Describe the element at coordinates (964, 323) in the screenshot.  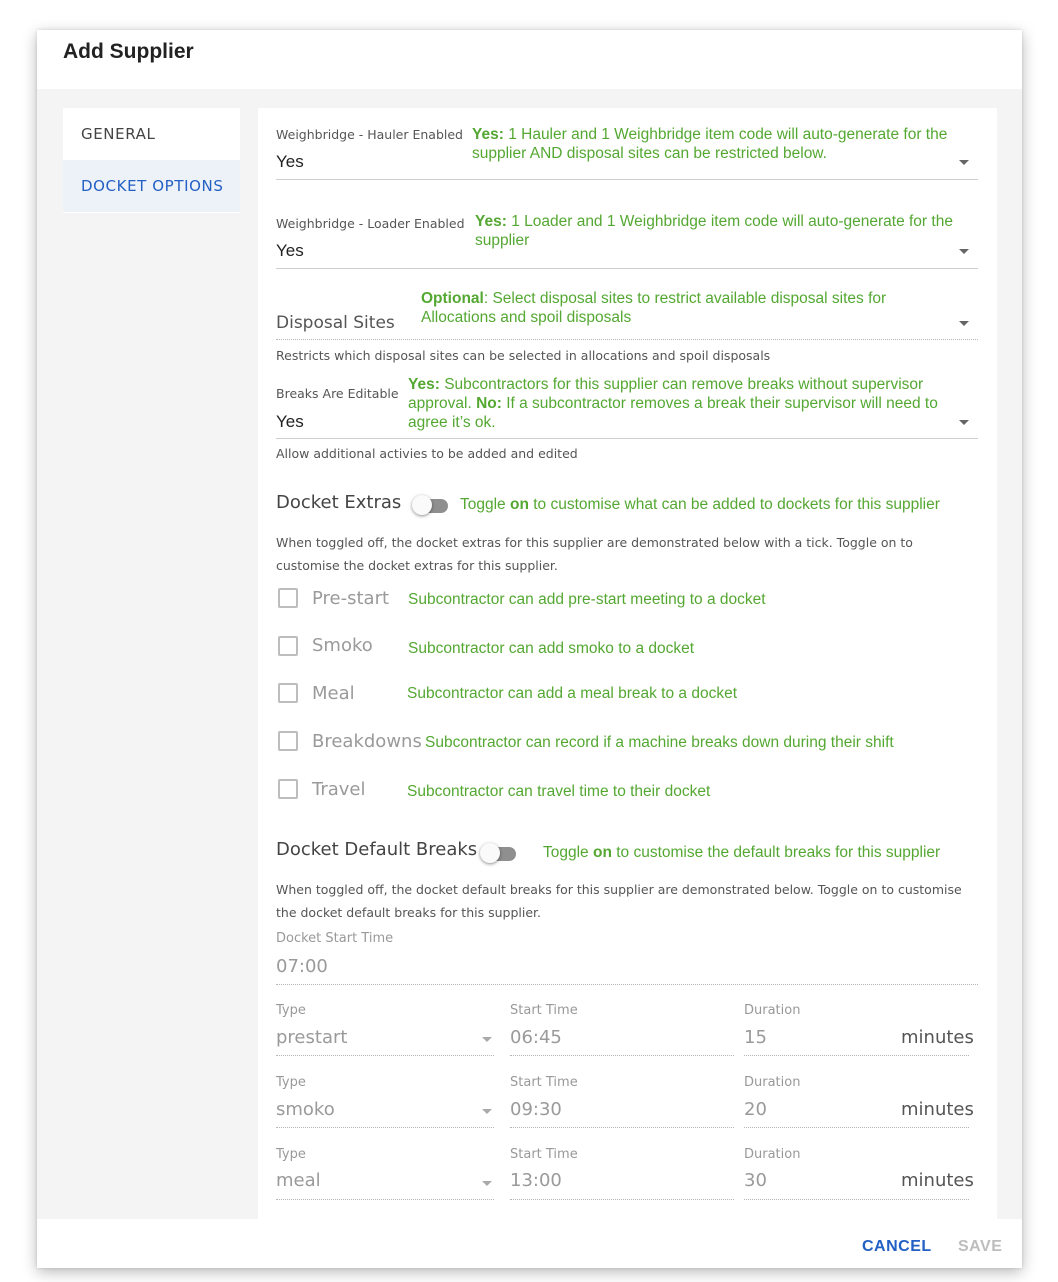
I see `disposal-dropdown-icon` at that location.